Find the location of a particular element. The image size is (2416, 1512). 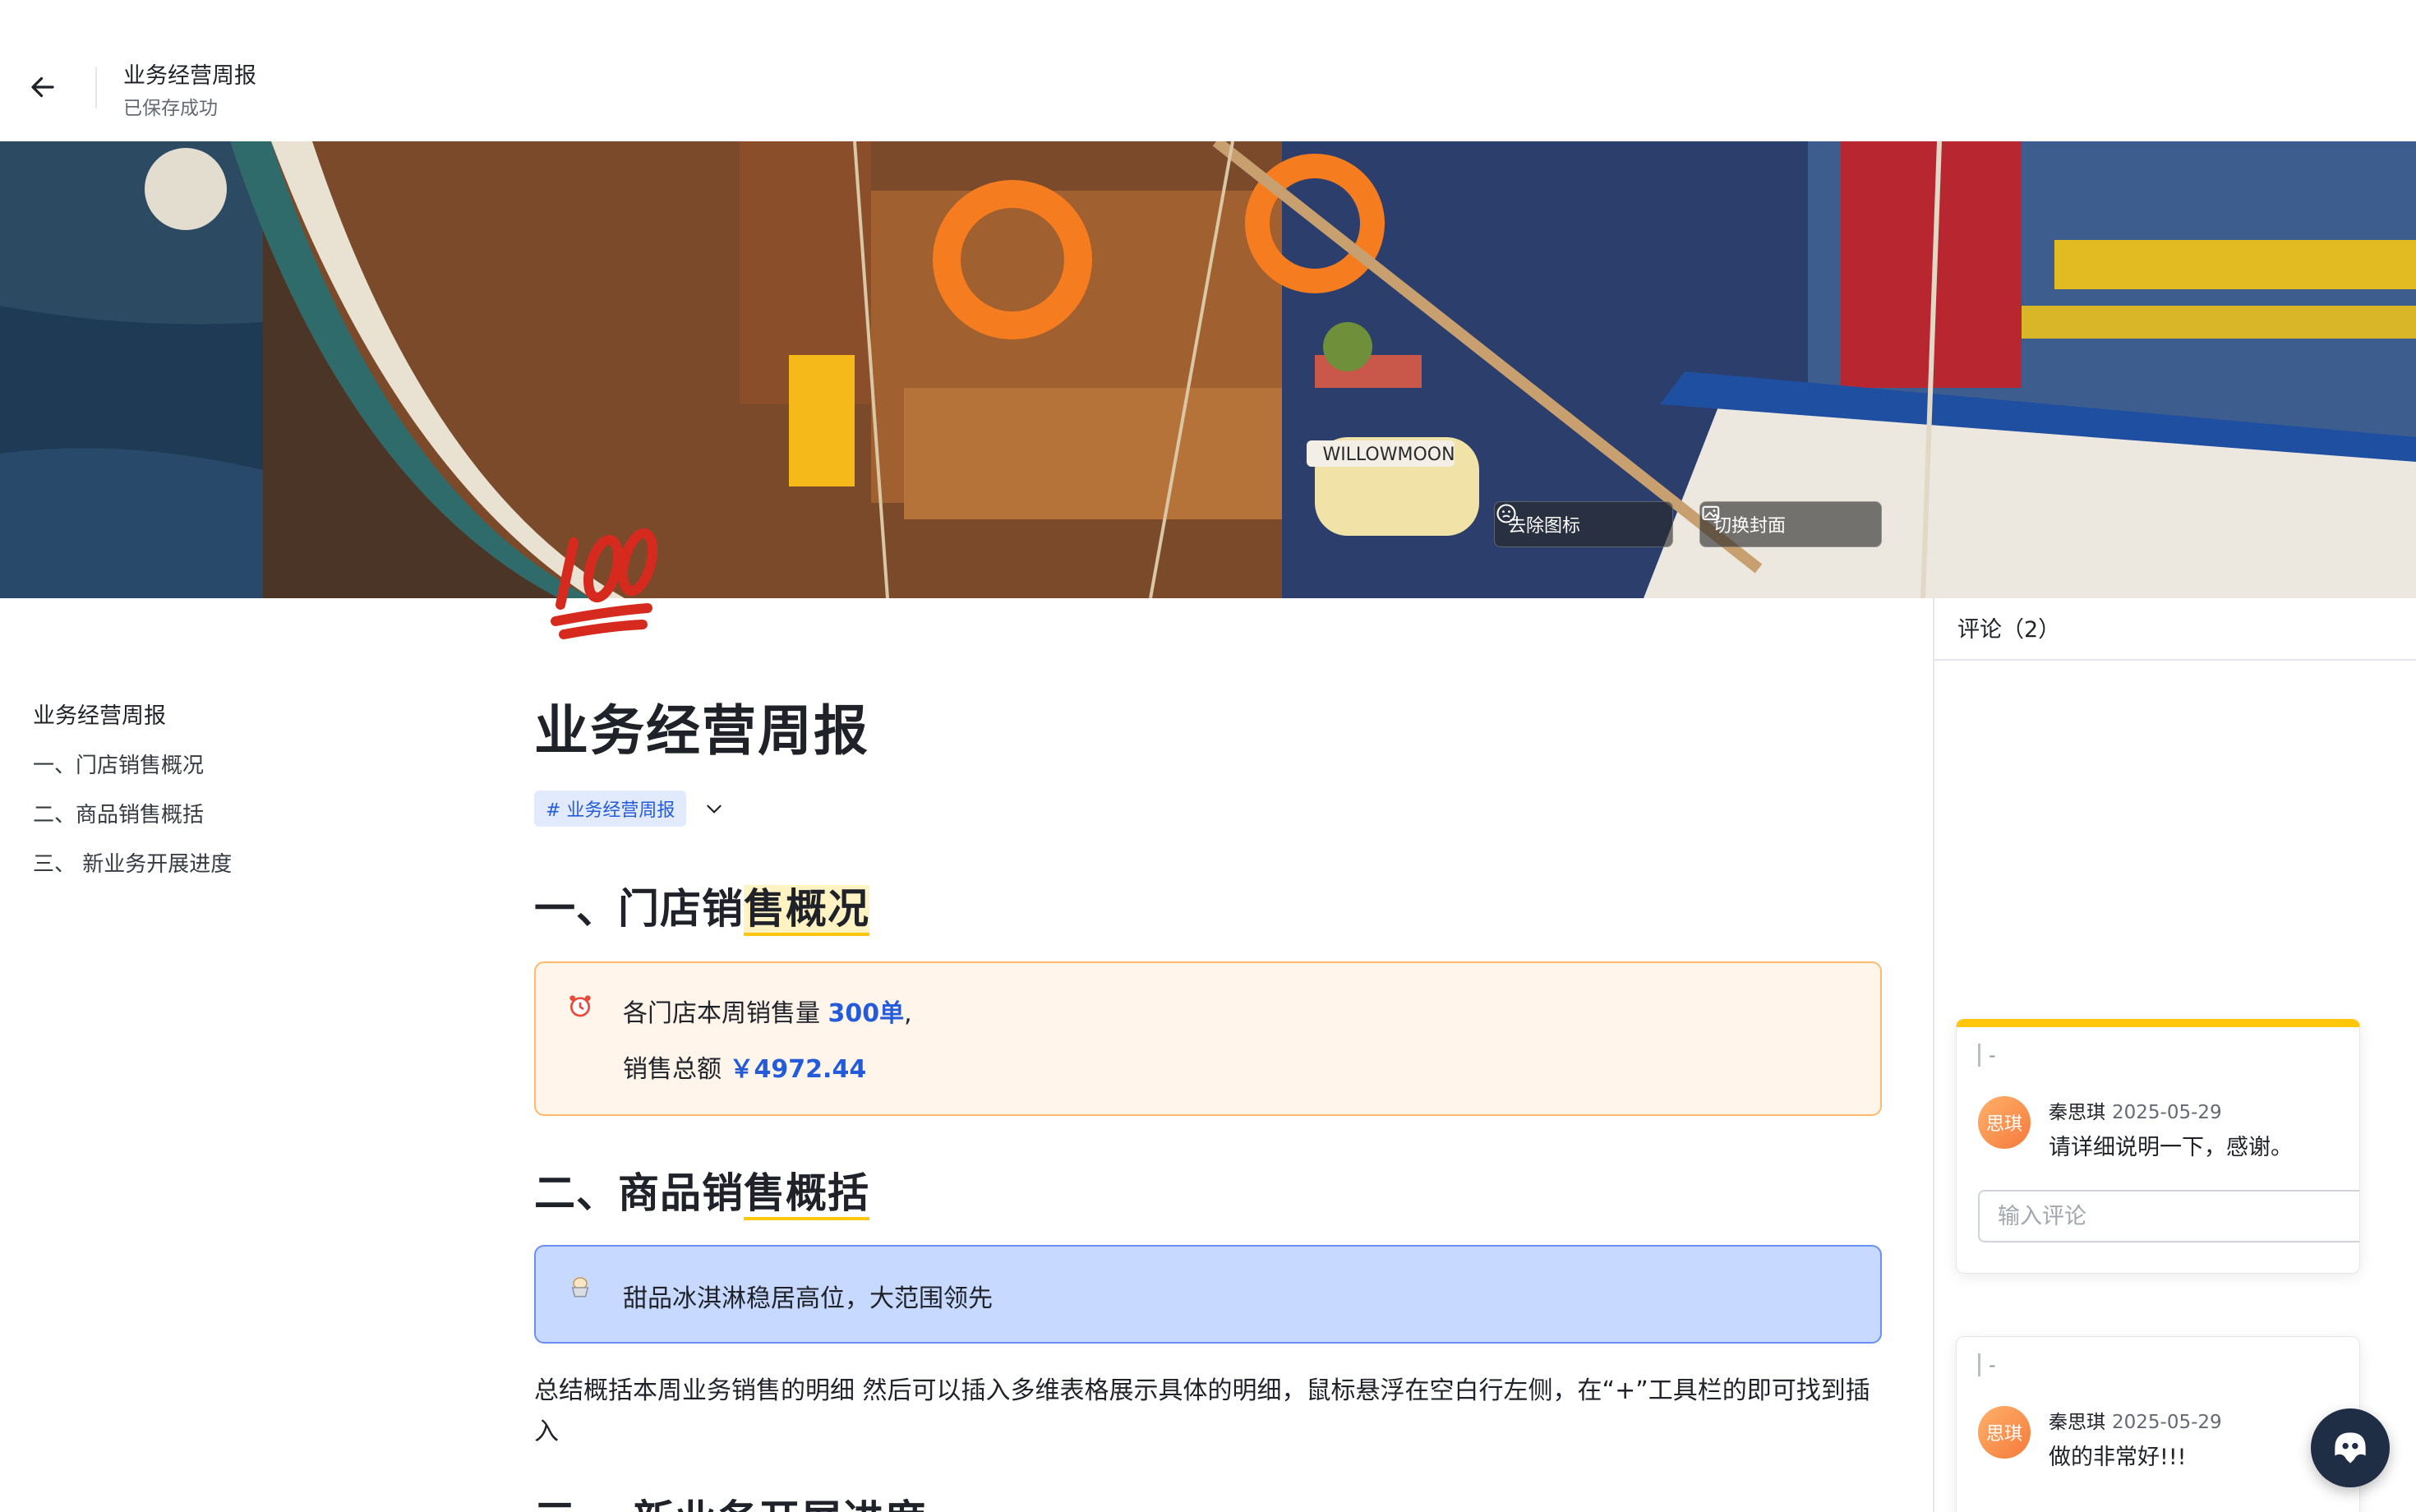

chevron-down-icon is located at coordinates (714, 809).